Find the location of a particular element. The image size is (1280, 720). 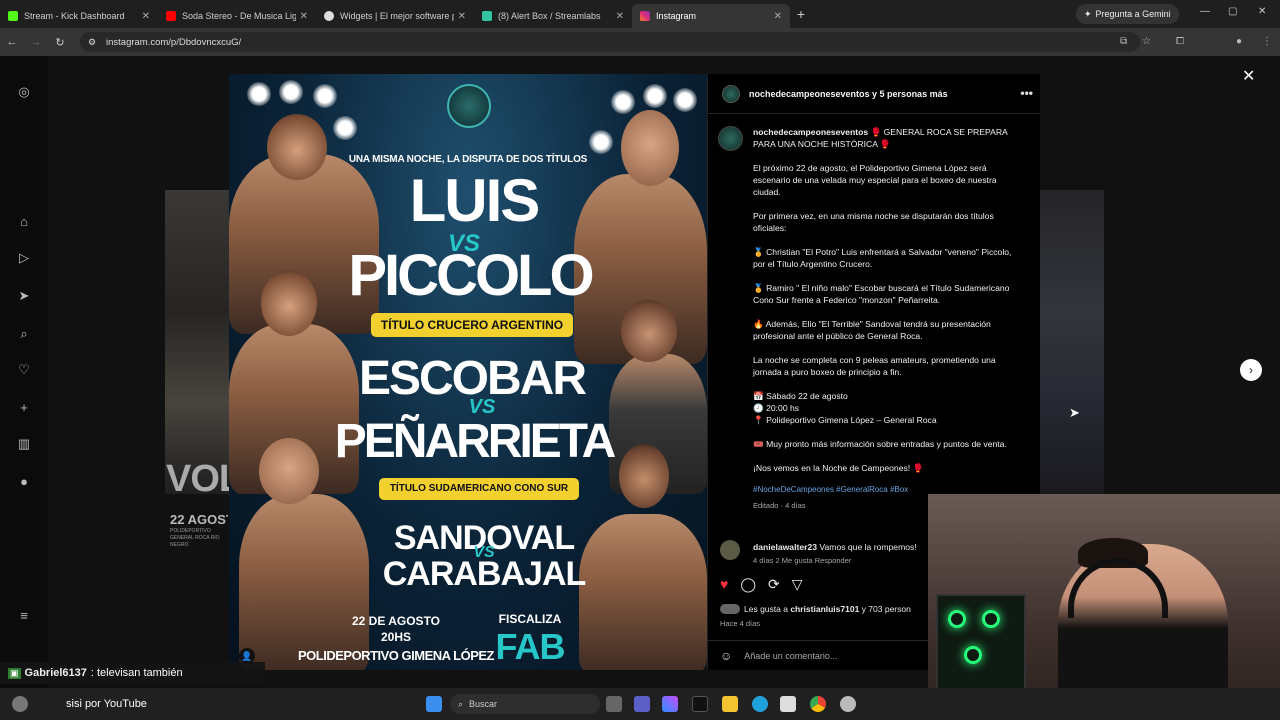

streamlabs-icon is located at coordinates (487, 16).